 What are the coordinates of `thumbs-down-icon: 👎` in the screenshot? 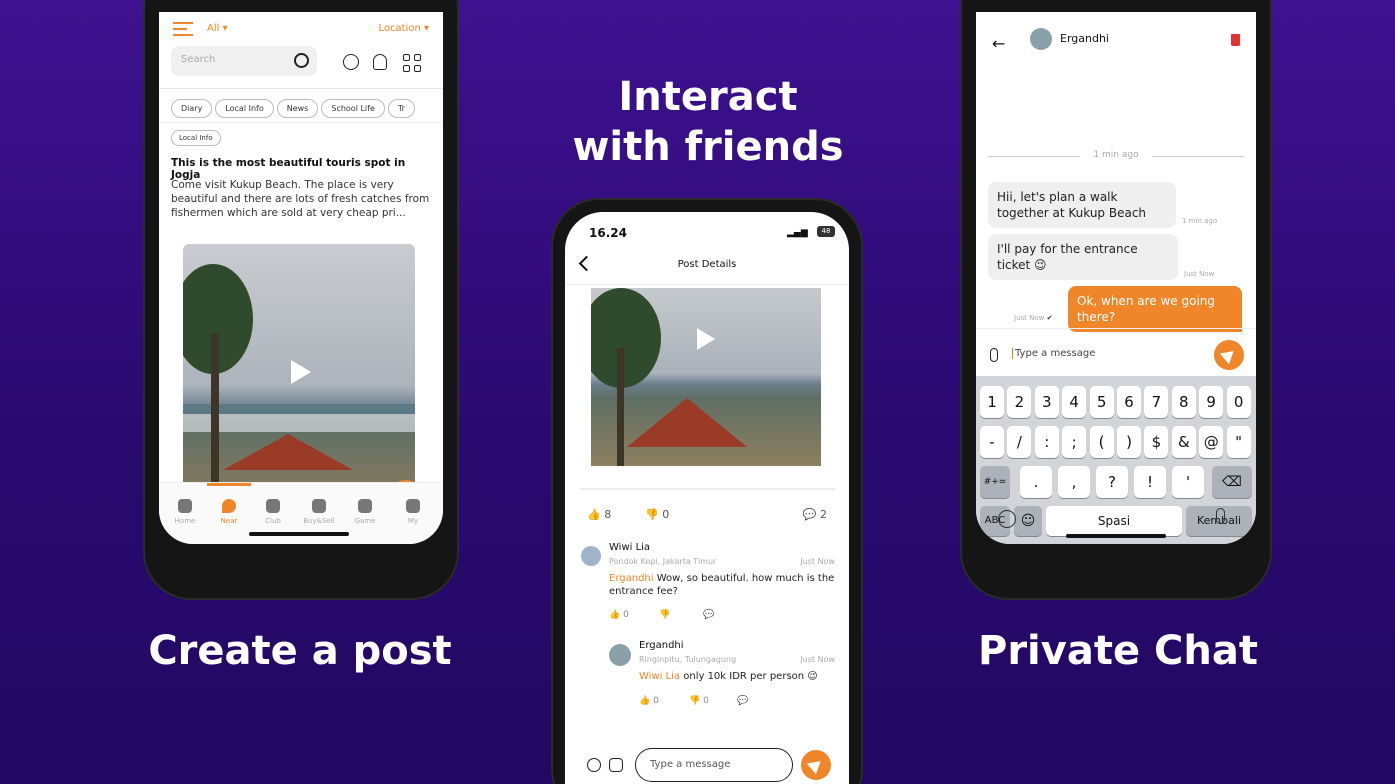 It's located at (652, 514).